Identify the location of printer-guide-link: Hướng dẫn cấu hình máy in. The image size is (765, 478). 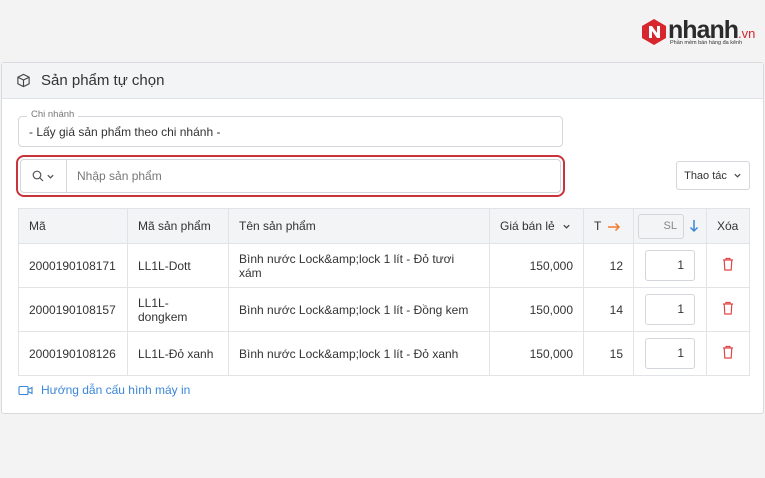
(104, 390).